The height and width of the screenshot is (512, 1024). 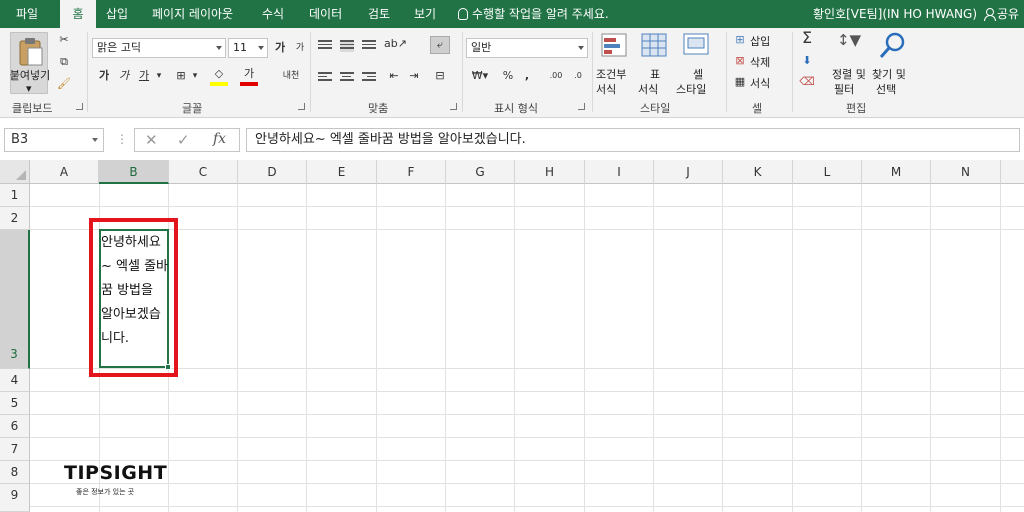 What do you see at coordinates (15, 299) in the screenshot?
I see `row-header: 3` at bounding box center [15, 299].